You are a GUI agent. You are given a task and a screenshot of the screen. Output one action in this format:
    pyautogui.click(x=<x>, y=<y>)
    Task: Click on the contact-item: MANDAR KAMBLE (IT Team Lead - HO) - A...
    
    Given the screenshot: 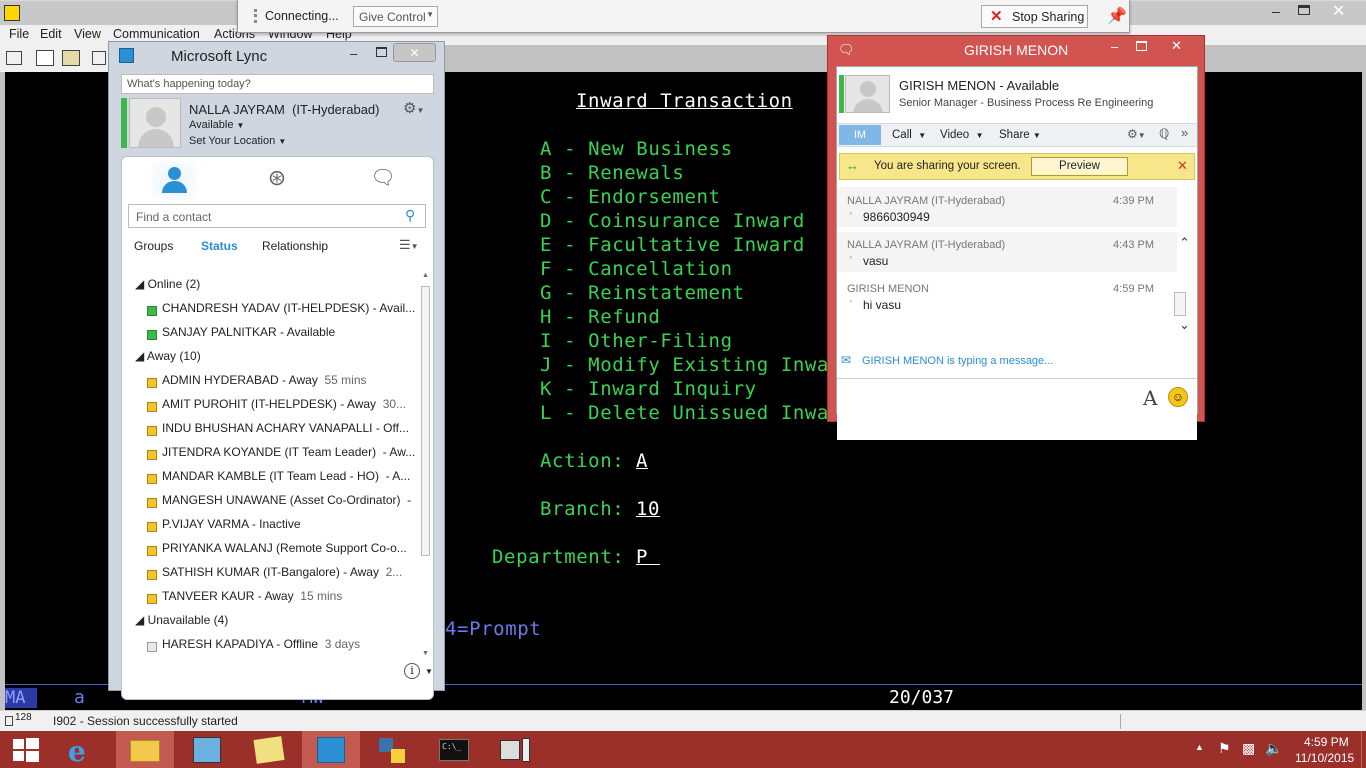 What is the action you would take?
    pyautogui.click(x=286, y=476)
    